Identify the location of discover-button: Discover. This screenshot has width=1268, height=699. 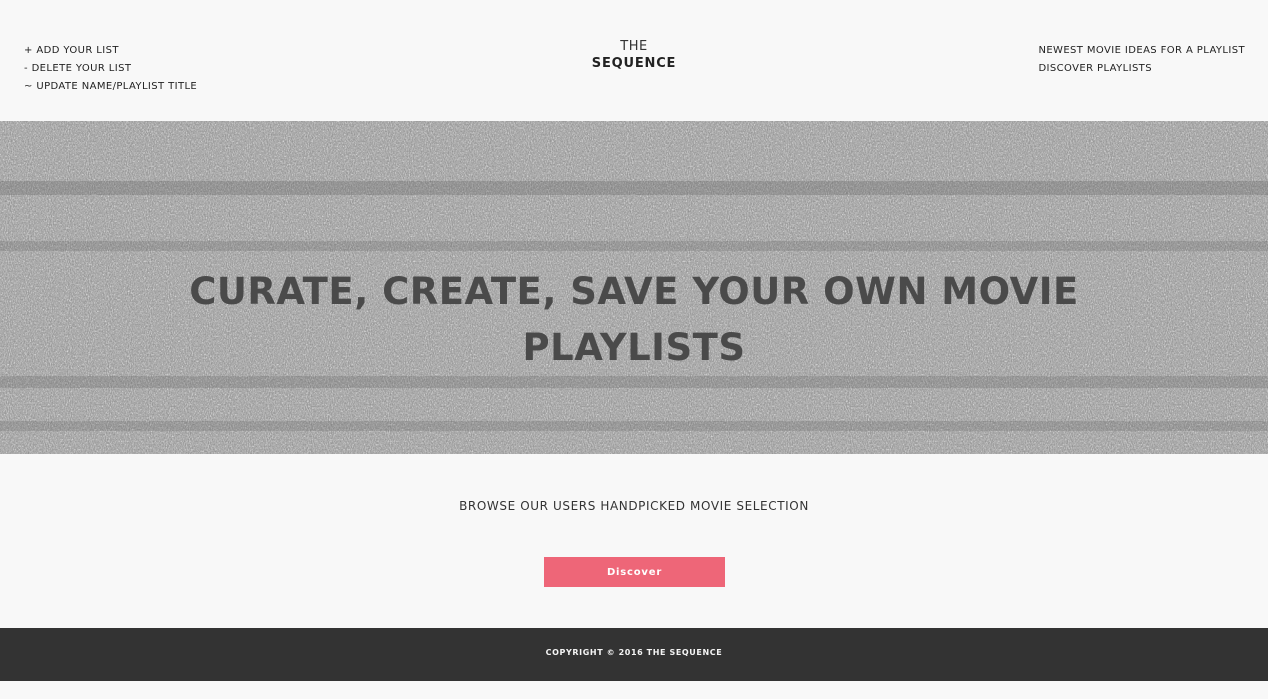
(634, 572).